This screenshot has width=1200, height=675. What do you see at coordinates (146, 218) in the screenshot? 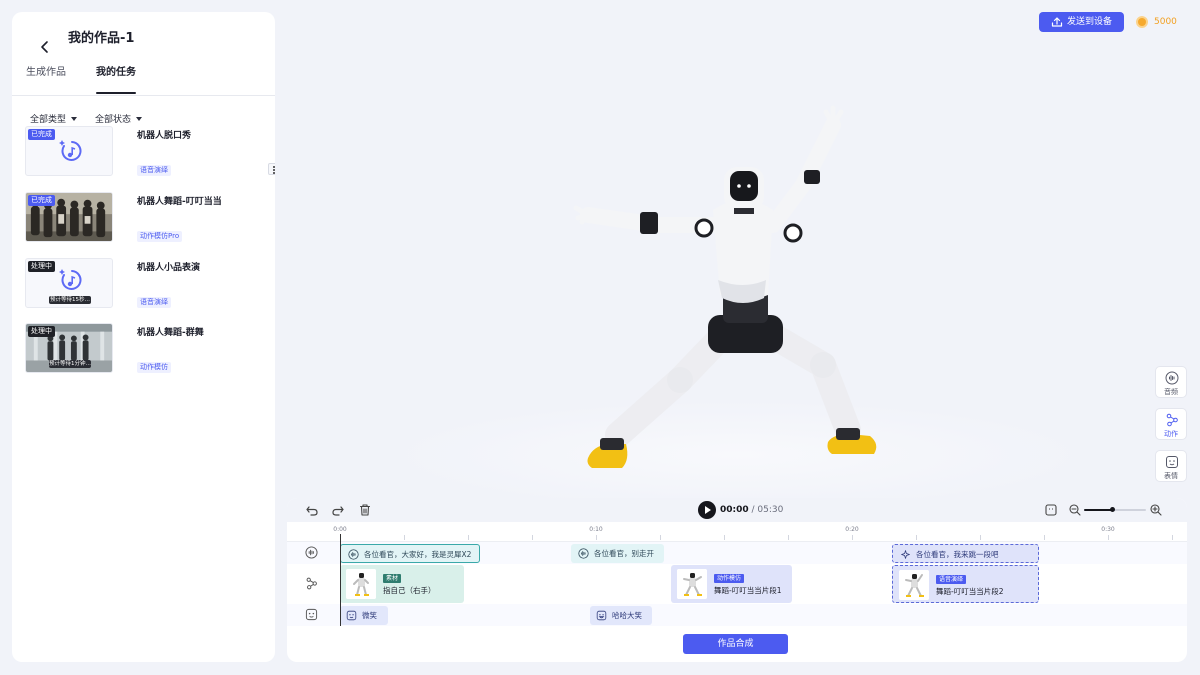
I see `task-item: 已完成 机器人舞蹈-叮叮当当 动作模仿Pro` at bounding box center [146, 218].